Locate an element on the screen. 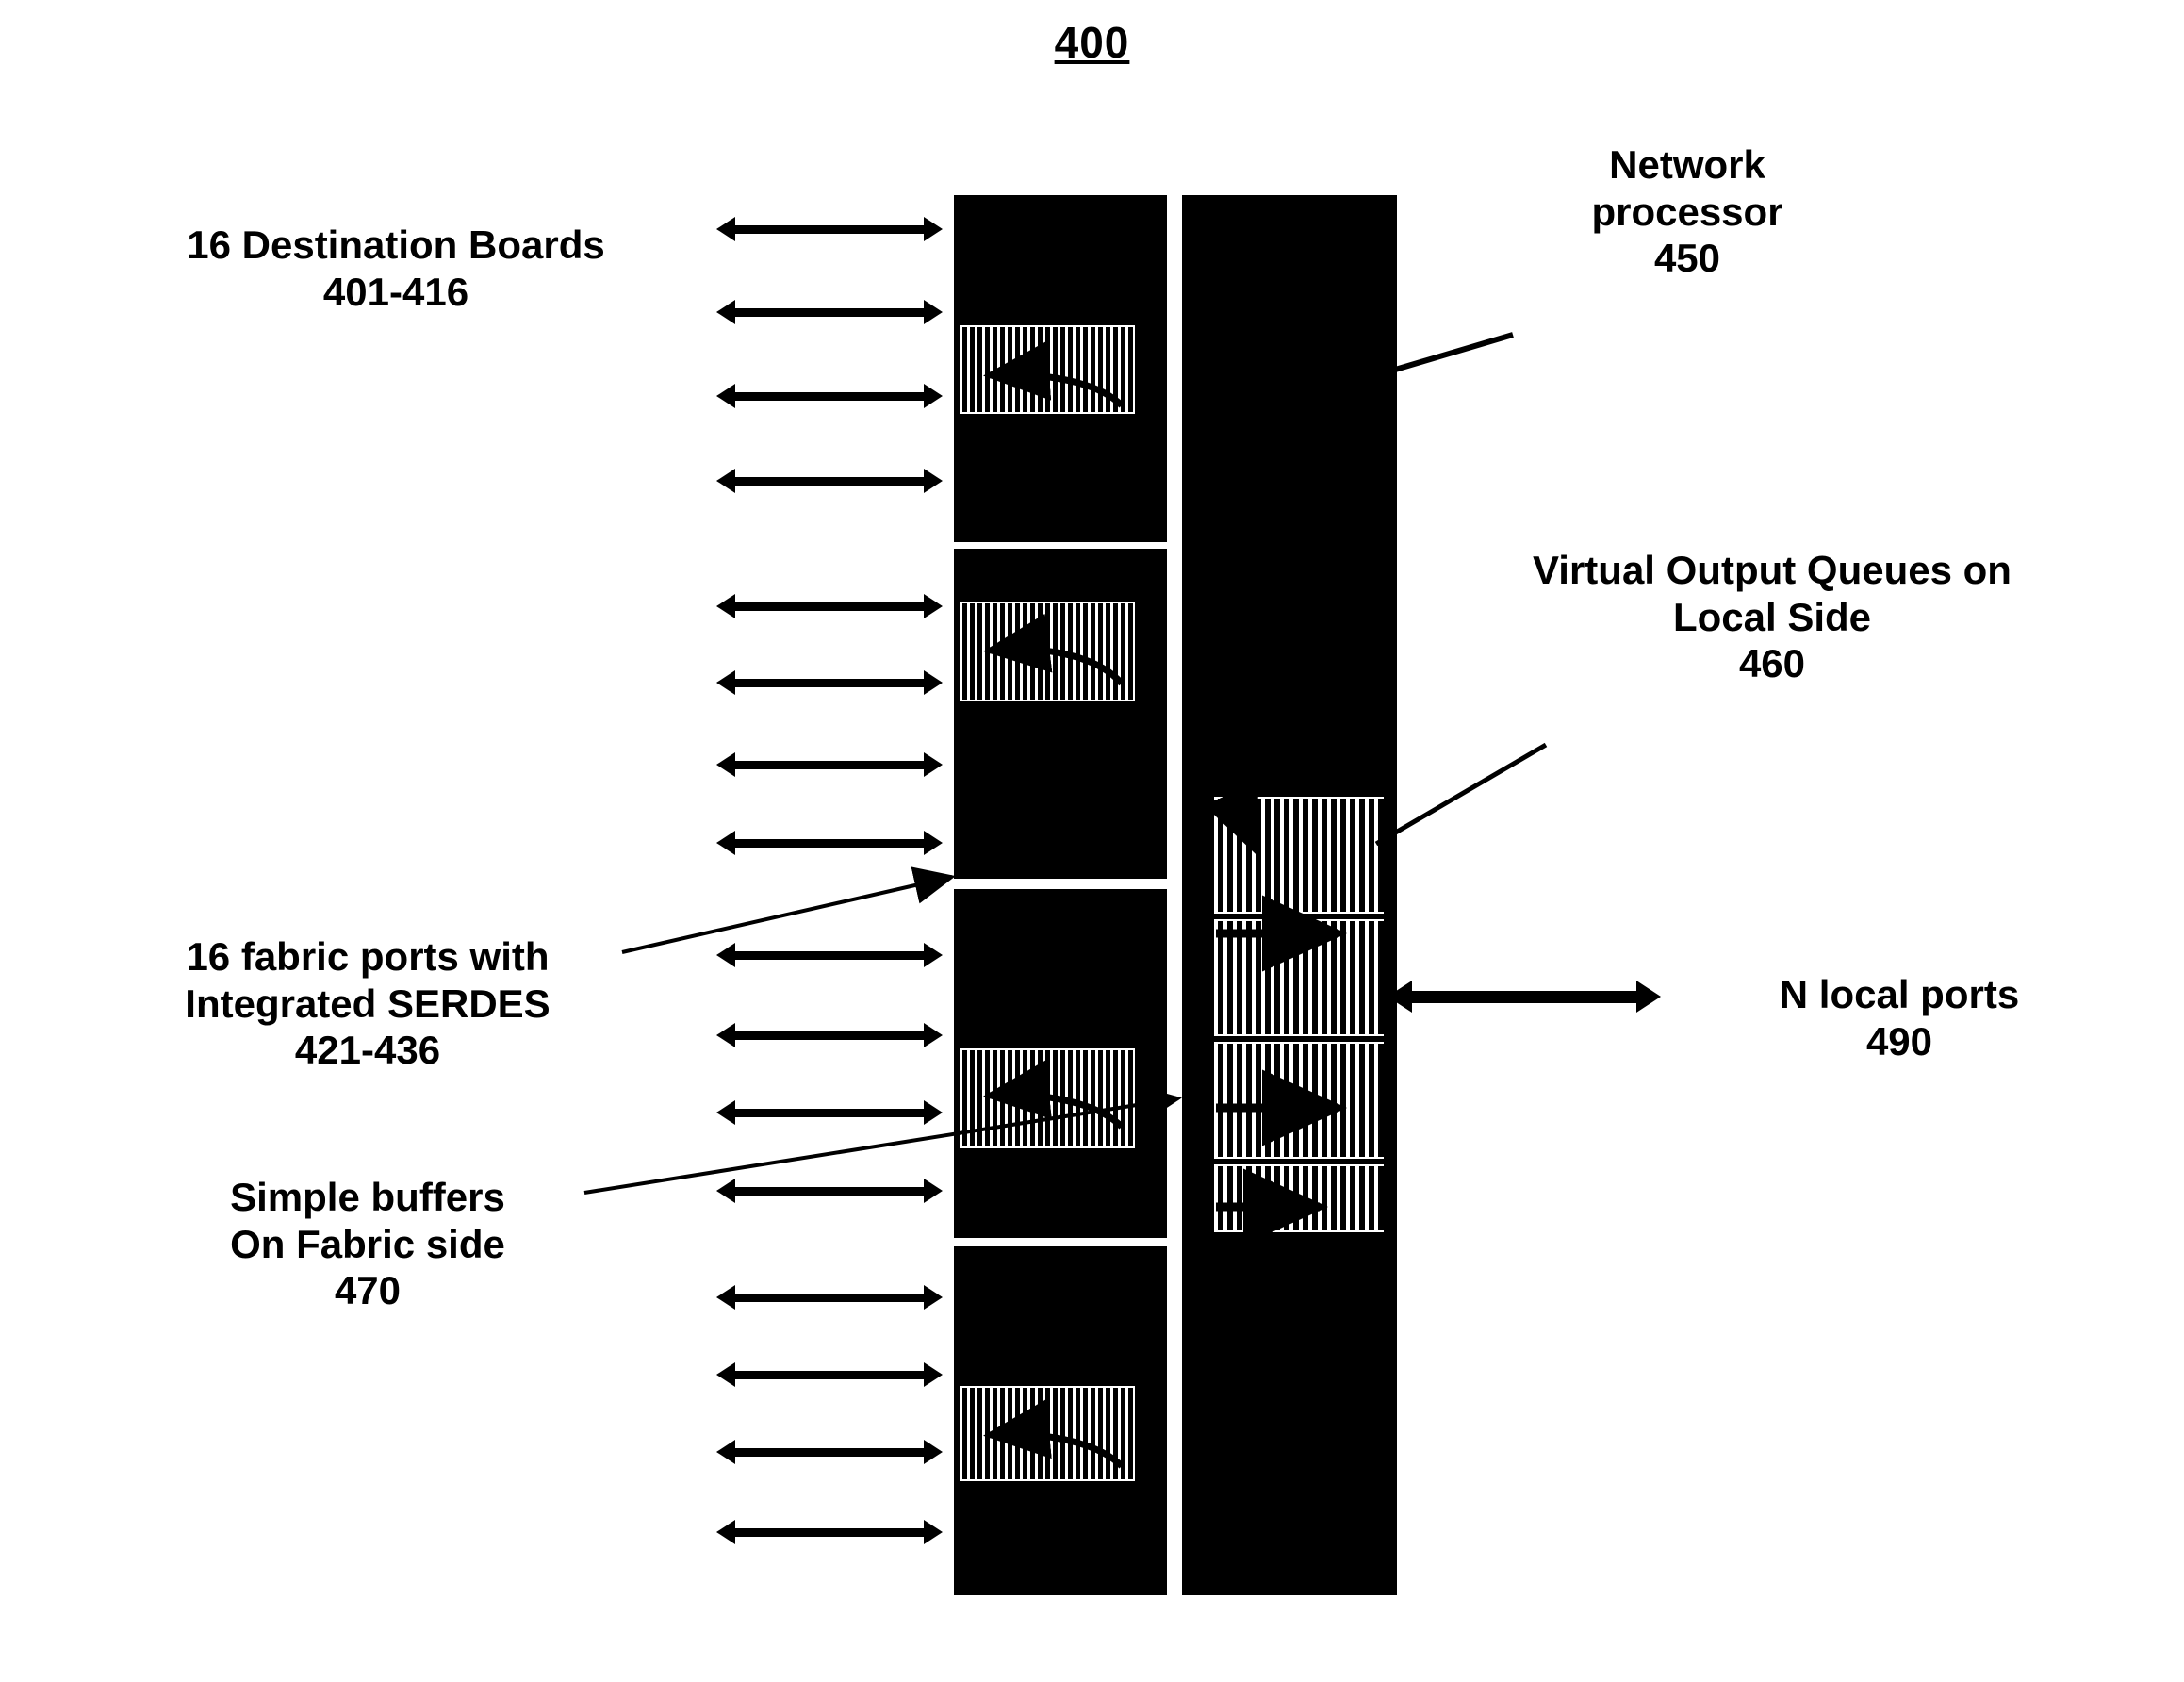  label-network-processor: Network processor 450 is located at coordinates (1687, 212).